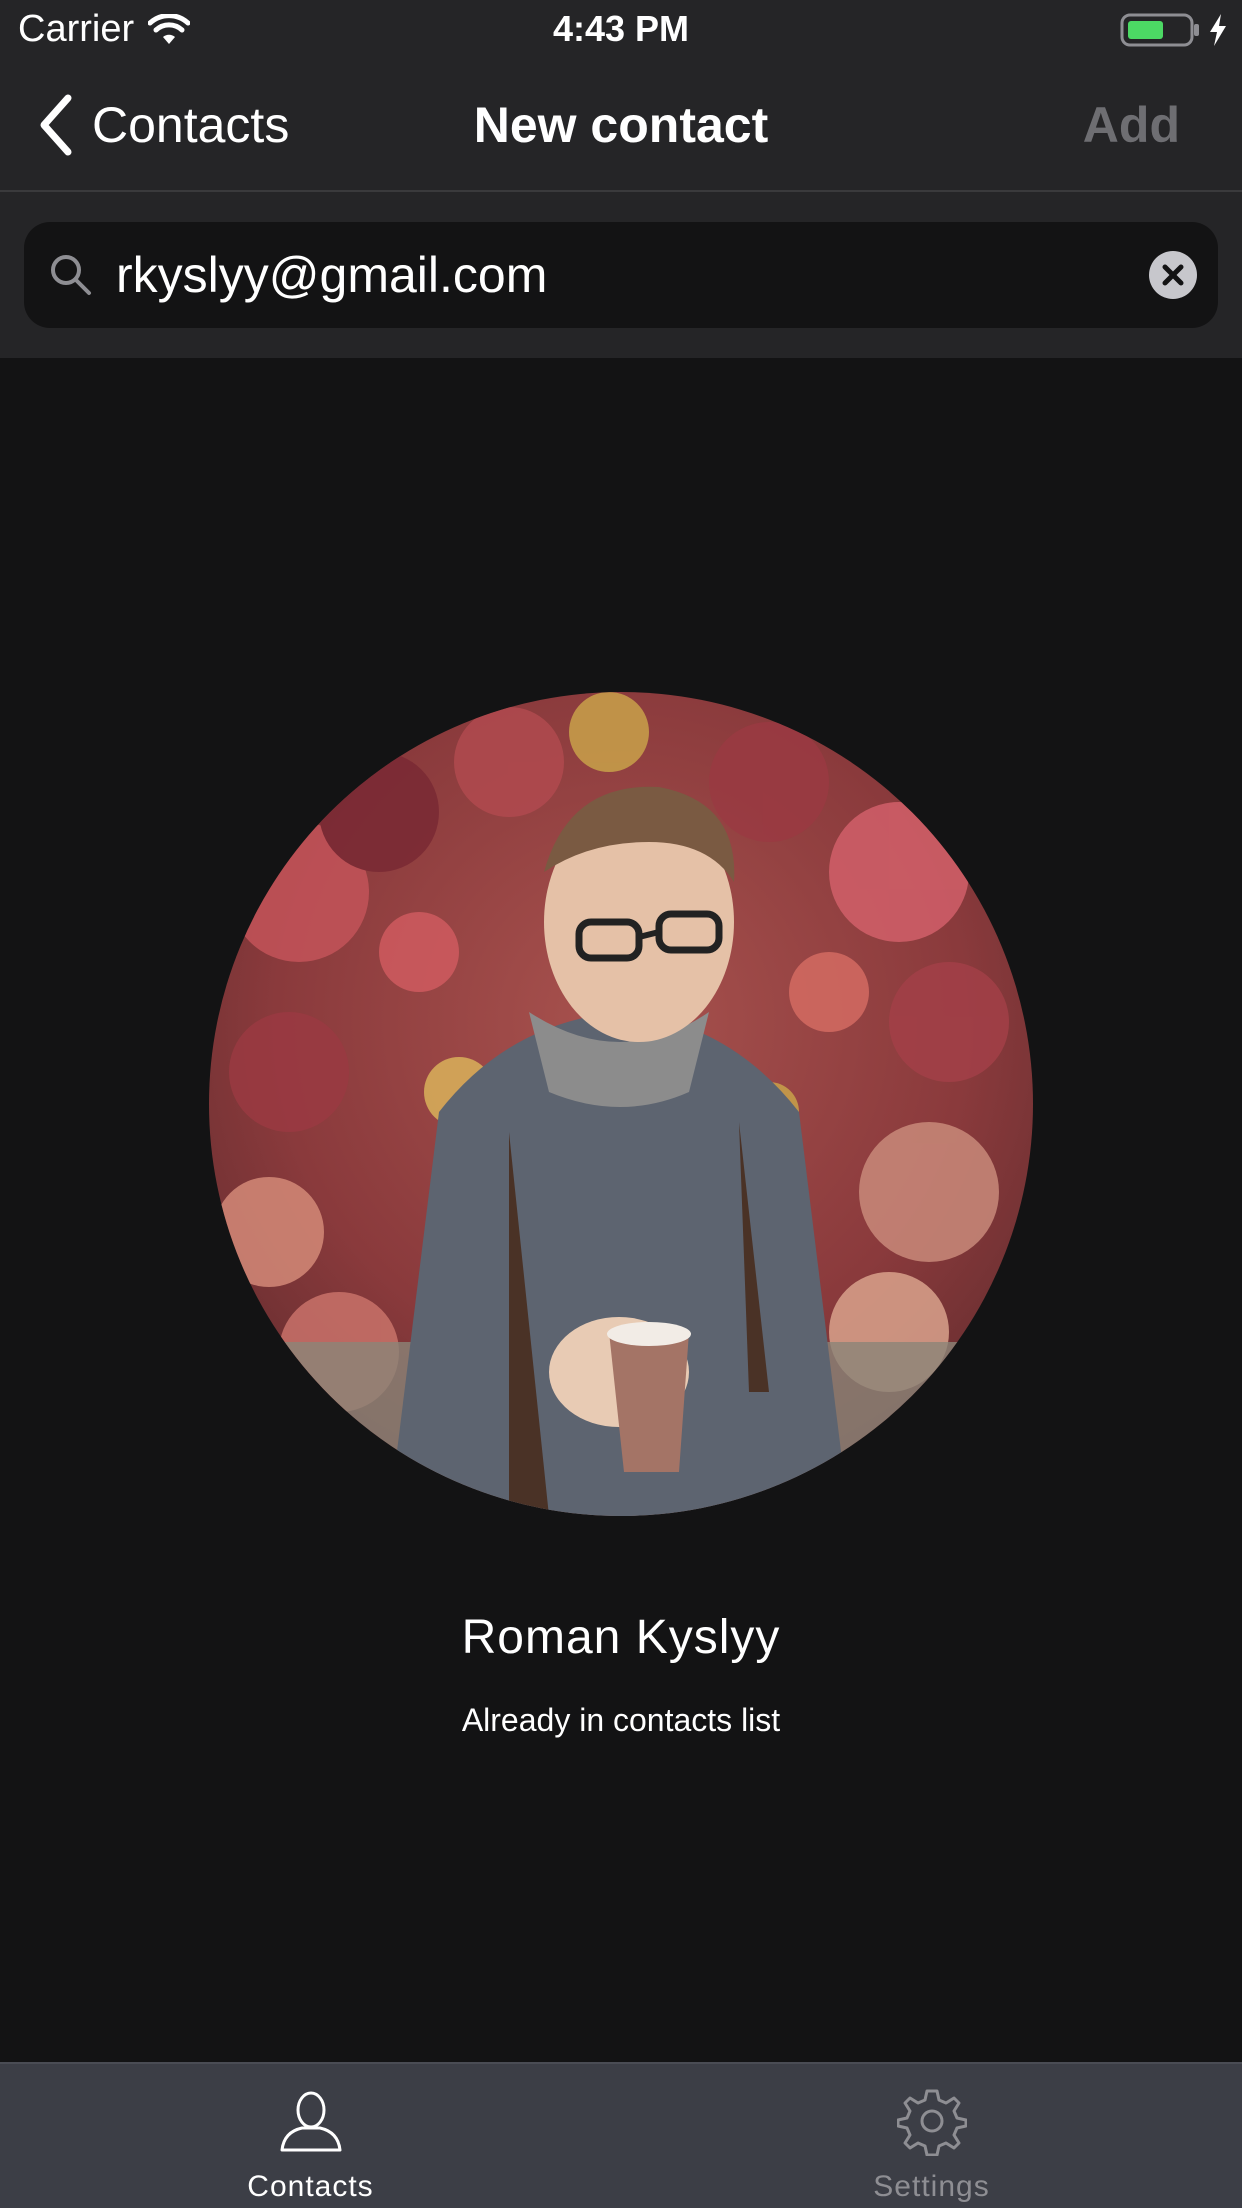 This screenshot has height=2208, width=1242. What do you see at coordinates (632, 275) in the screenshot?
I see `search-input` at bounding box center [632, 275].